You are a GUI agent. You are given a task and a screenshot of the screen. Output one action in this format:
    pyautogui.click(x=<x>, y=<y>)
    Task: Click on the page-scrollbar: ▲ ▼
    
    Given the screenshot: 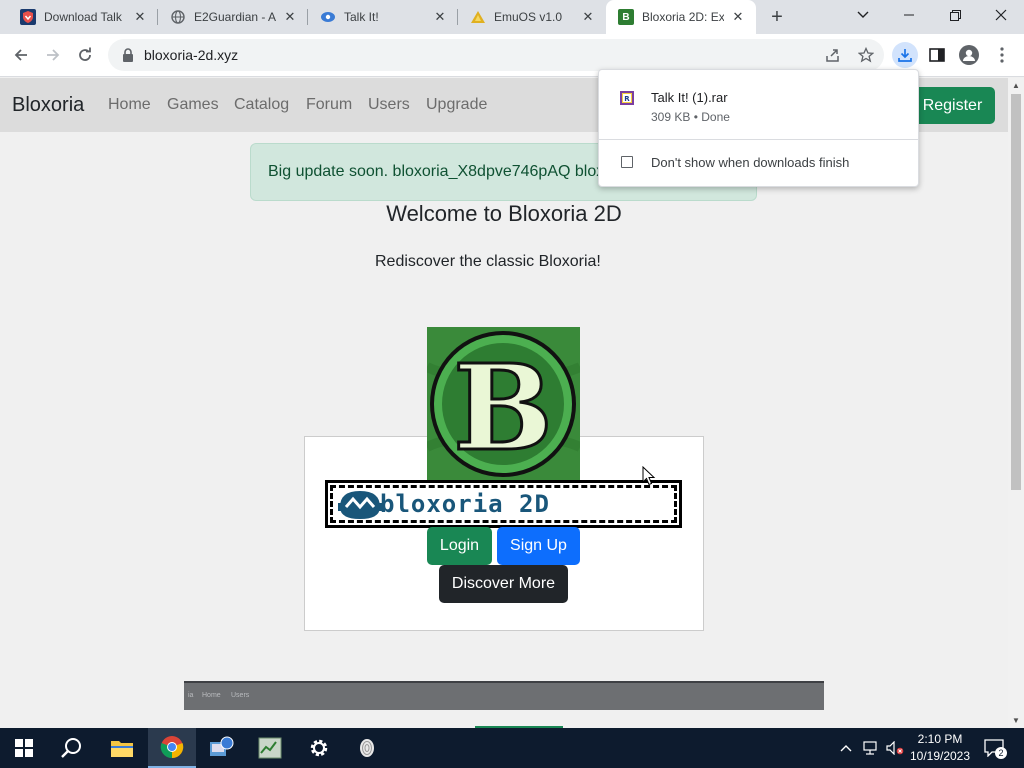 What is the action you would take?
    pyautogui.click(x=1016, y=403)
    